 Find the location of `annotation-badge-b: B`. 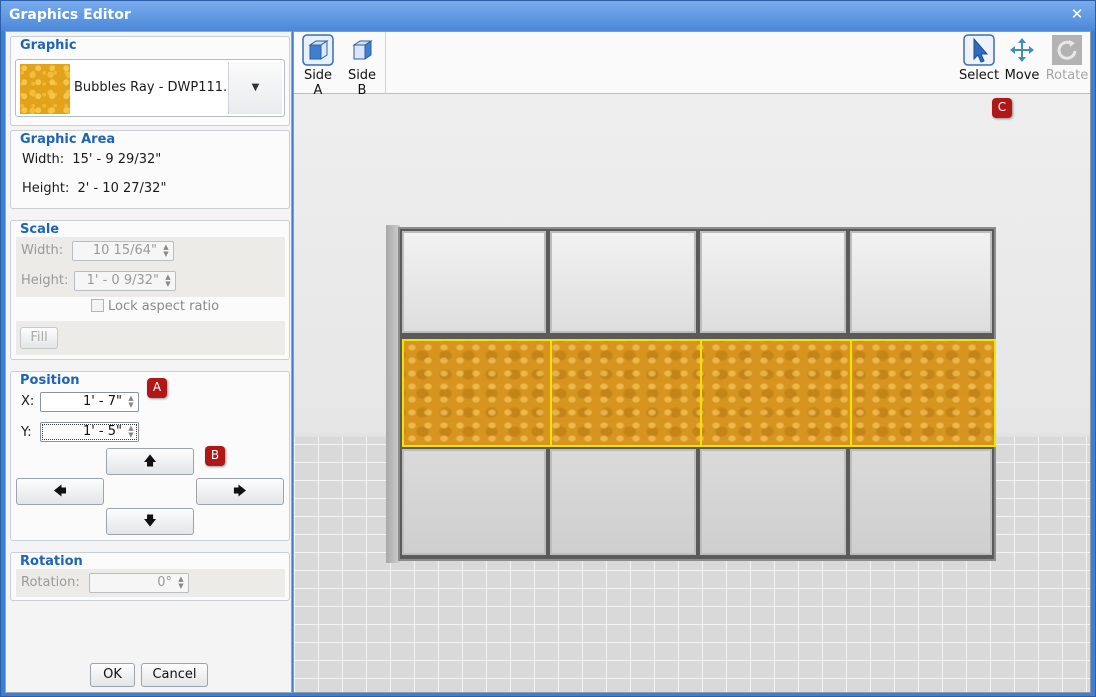

annotation-badge-b: B is located at coordinates (215, 456).